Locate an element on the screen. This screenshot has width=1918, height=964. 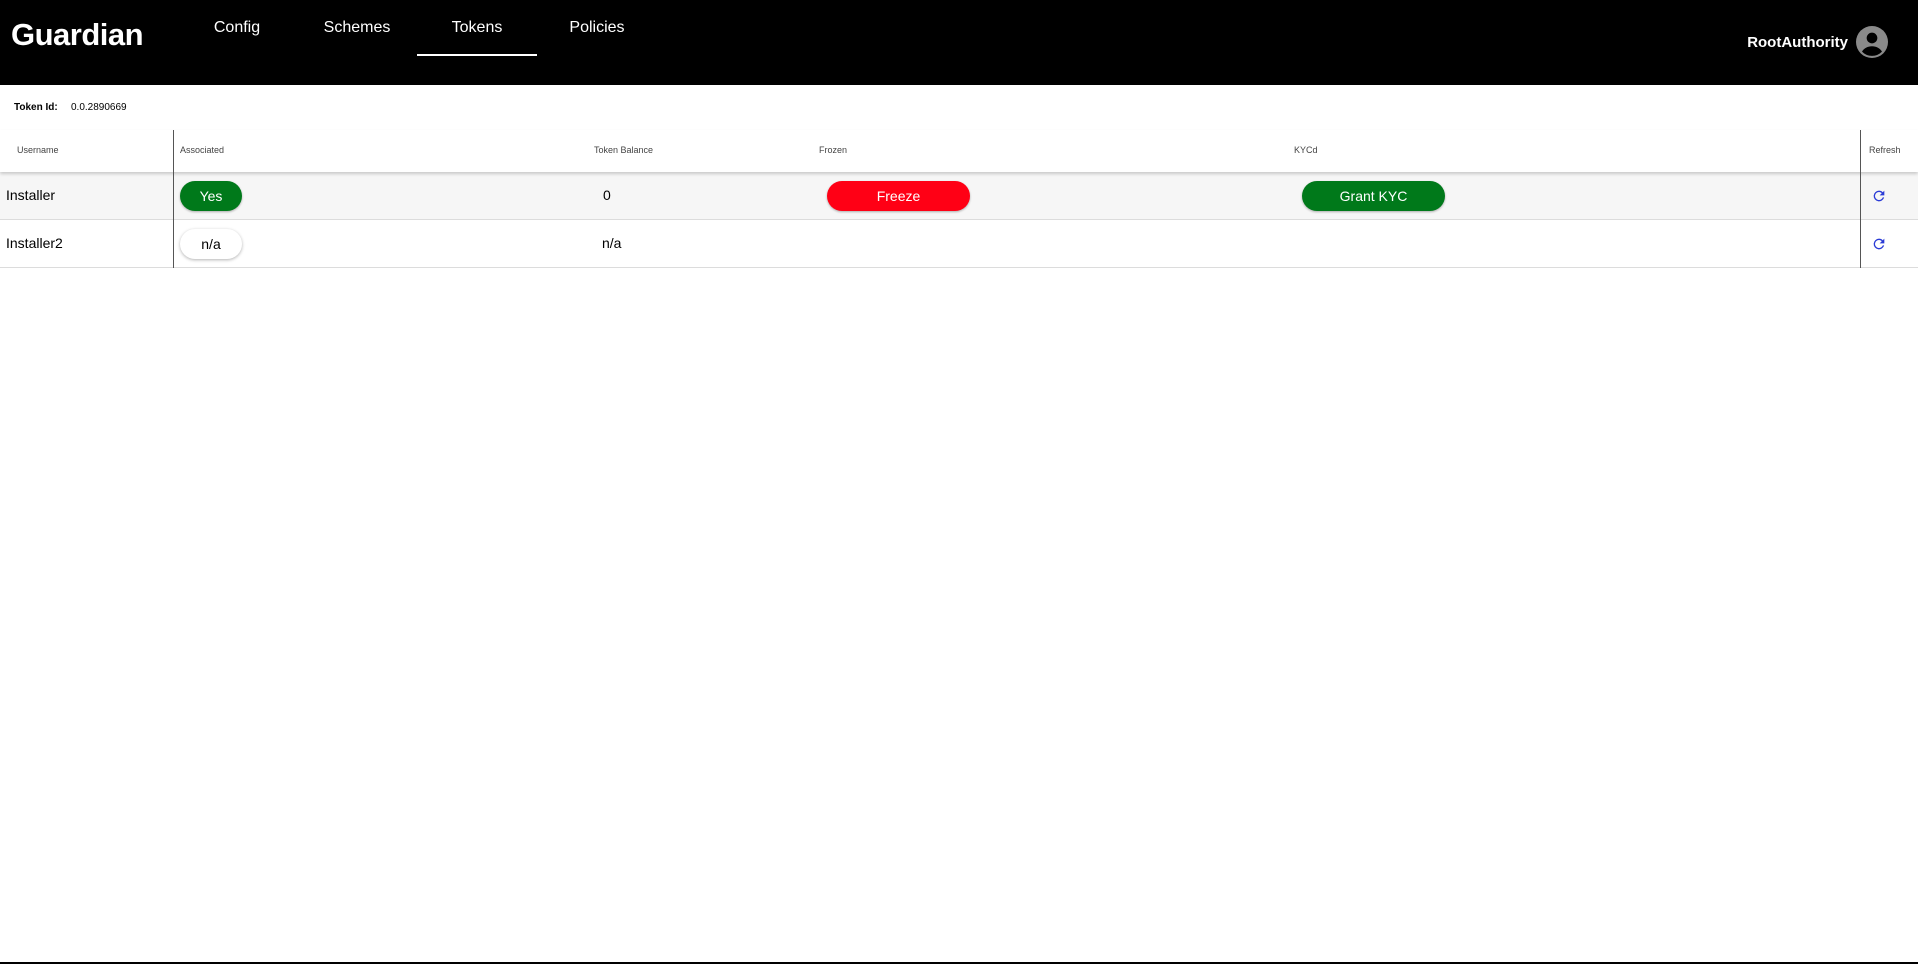
sticky-column-divider-right is located at coordinates (1860, 199).